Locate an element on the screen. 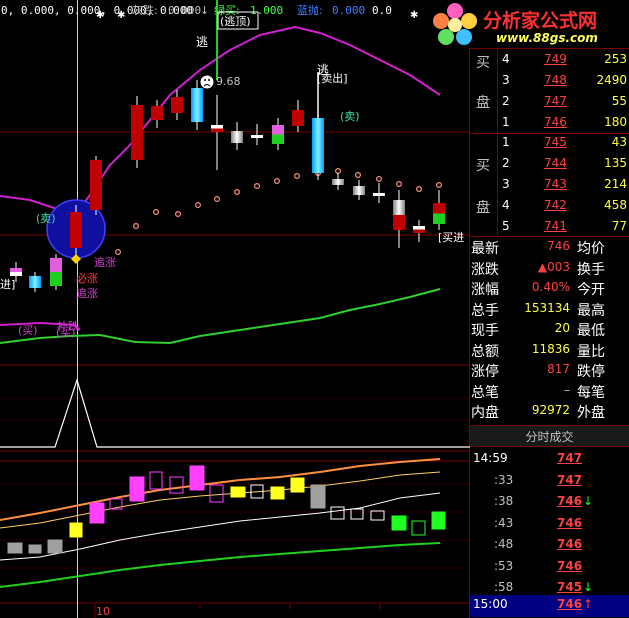  order-level: 5 is located at coordinates (506, 226).